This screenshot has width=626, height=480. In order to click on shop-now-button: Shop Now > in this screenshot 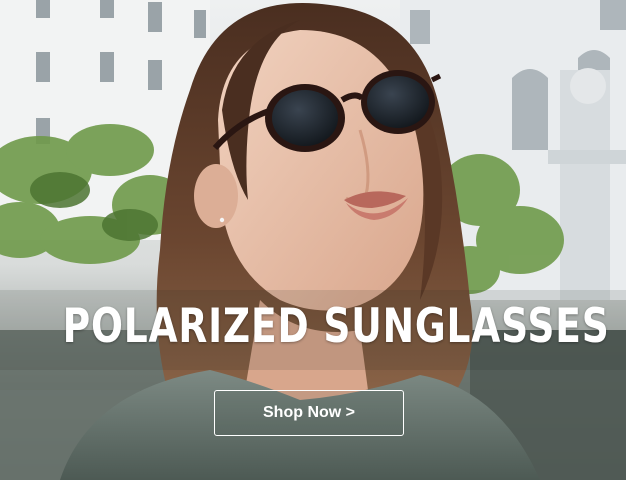, I will do `click(309, 413)`.